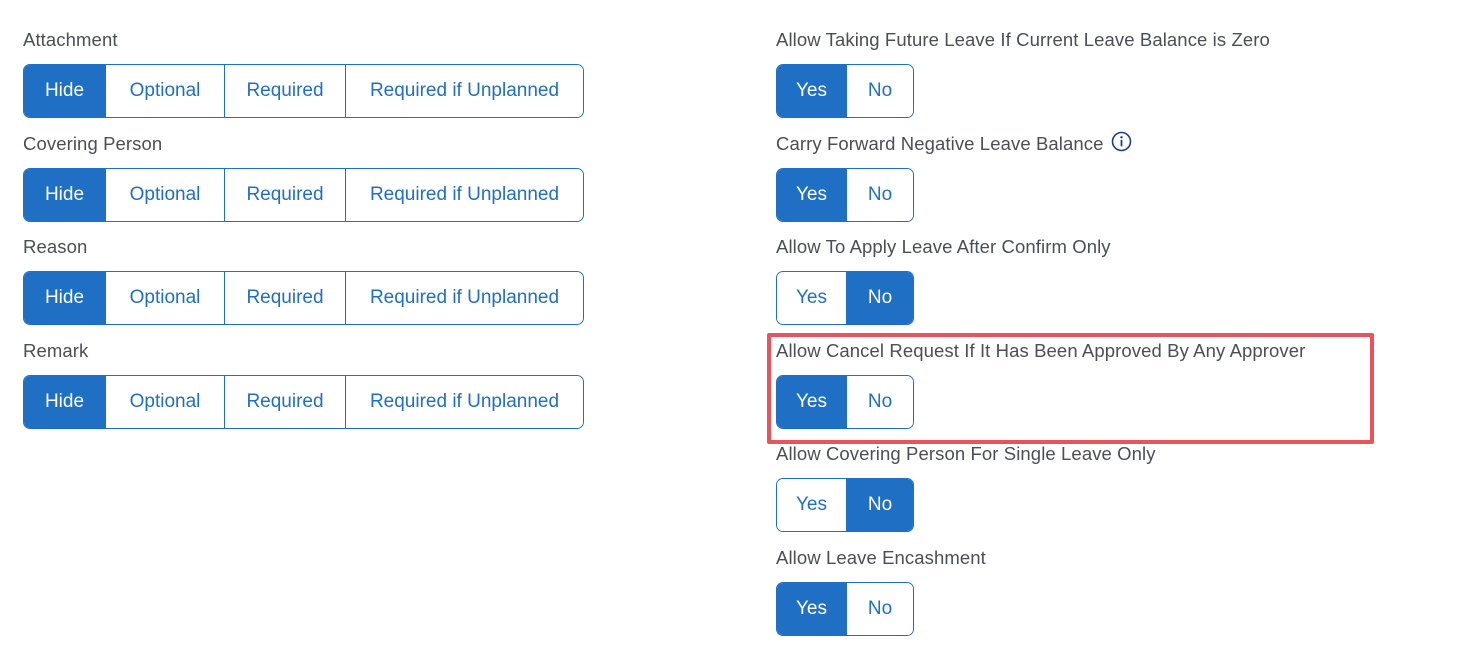 This screenshot has width=1473, height=651. I want to click on carry-forward-no-option: No, so click(880, 194).